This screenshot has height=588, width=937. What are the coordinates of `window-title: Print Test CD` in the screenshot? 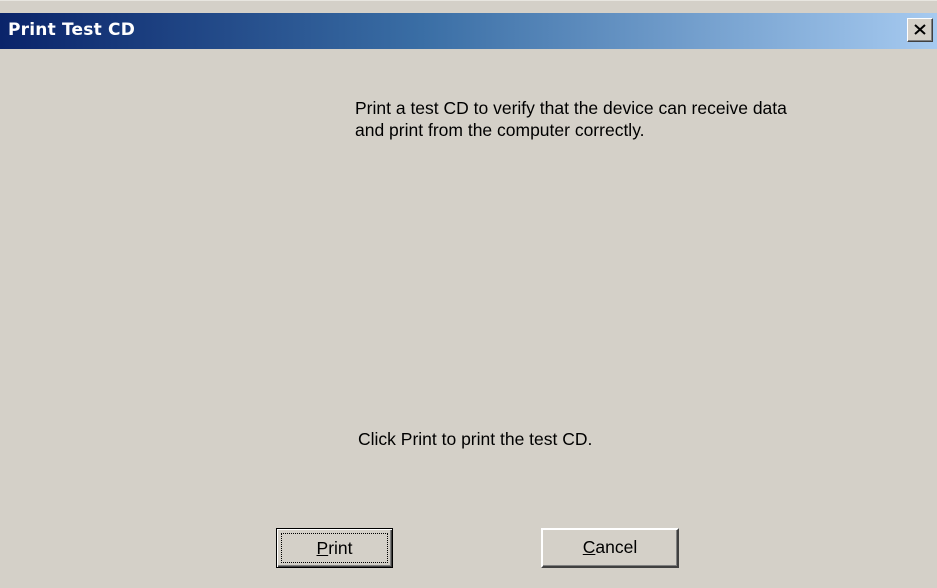 It's located at (72, 30).